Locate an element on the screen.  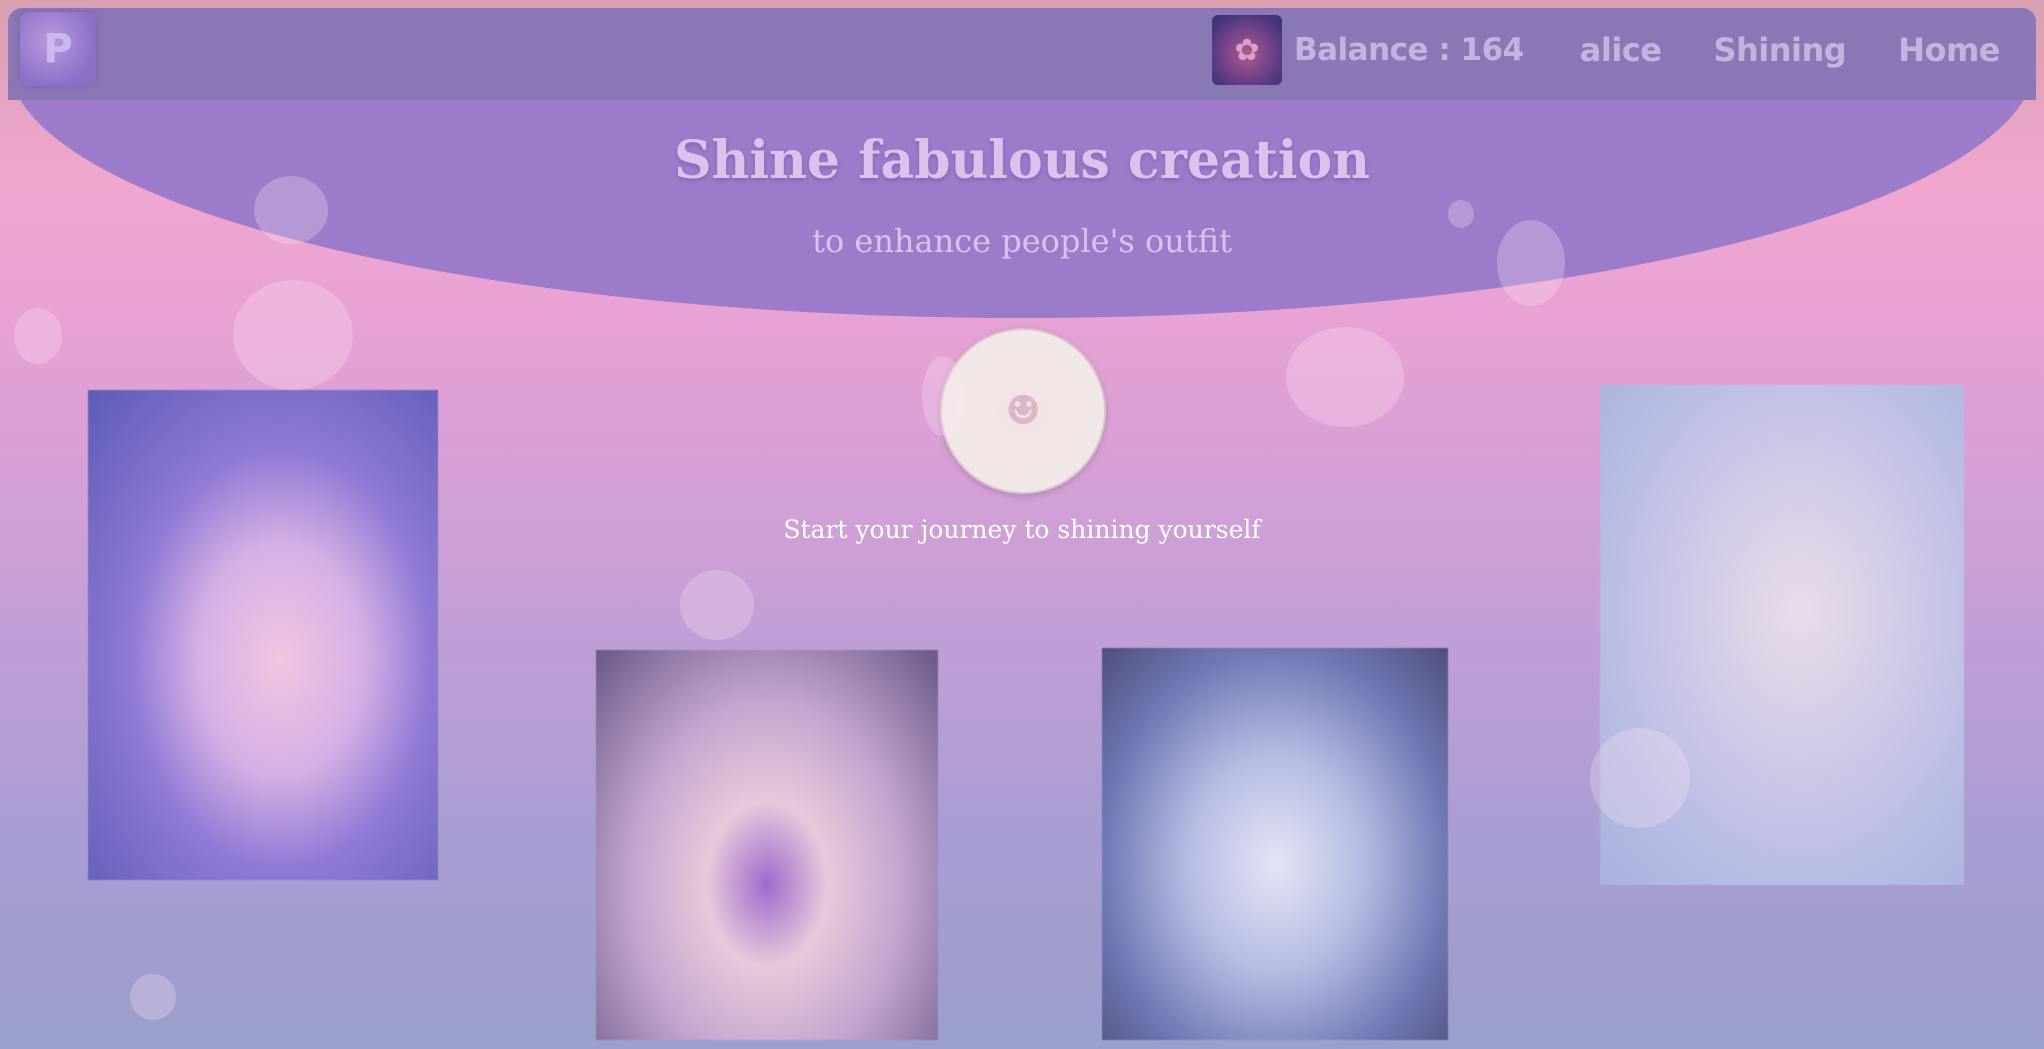
start-journey-text: Start your journey to shining yourself is located at coordinates (1022, 529).